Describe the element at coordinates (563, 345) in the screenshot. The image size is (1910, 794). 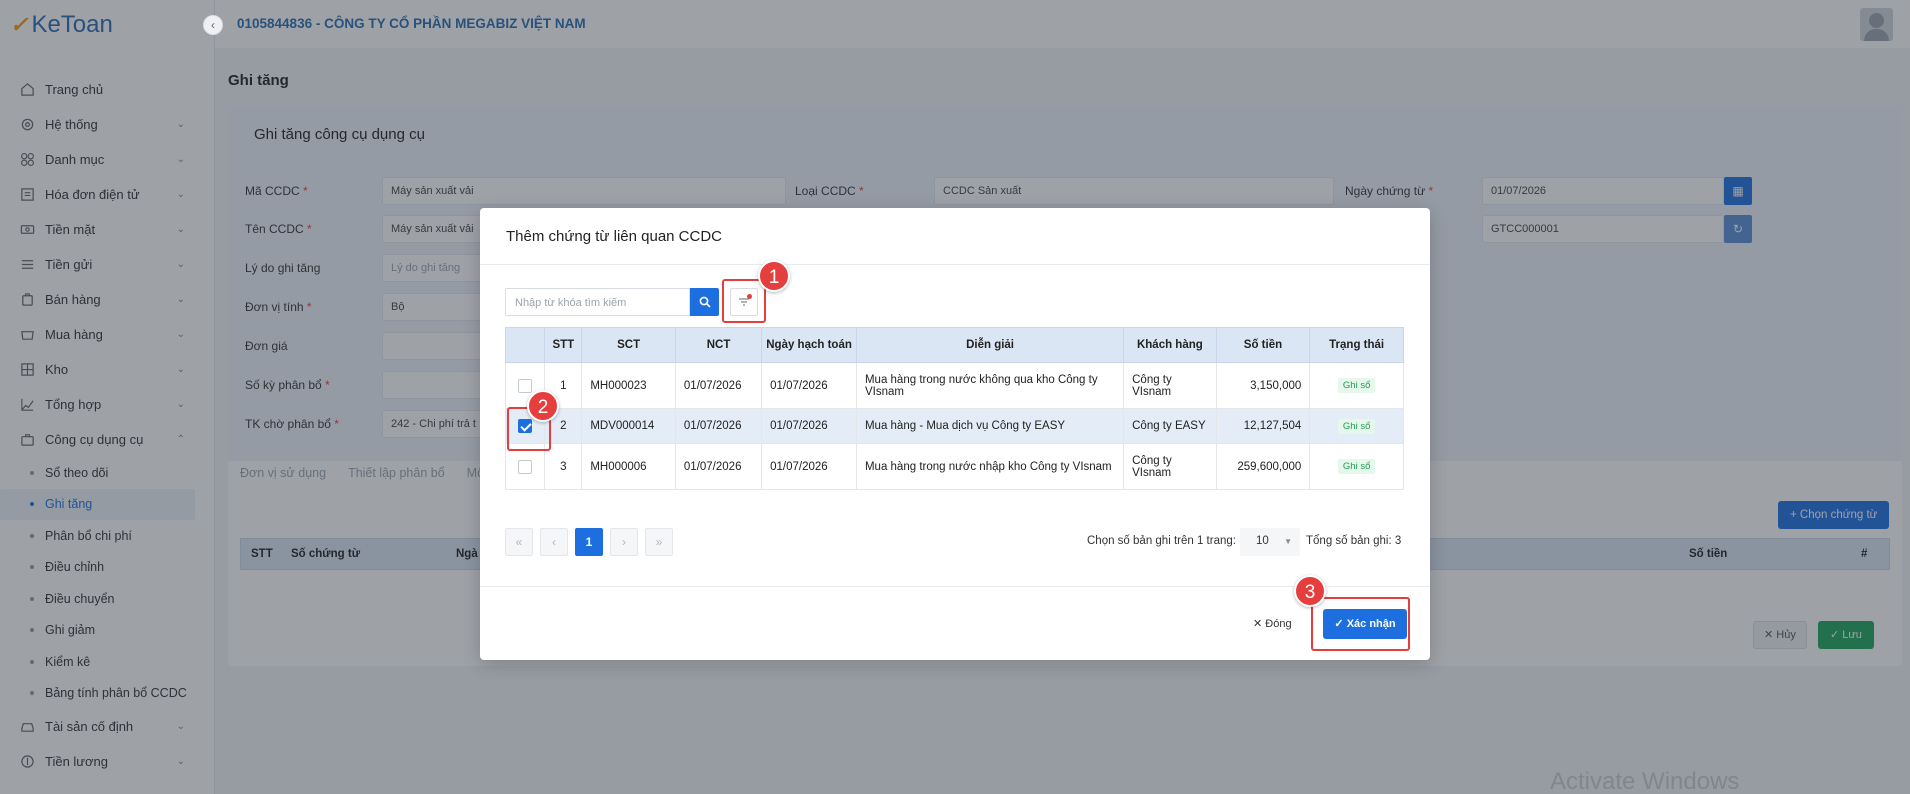
I see `col-stt: STT` at that location.